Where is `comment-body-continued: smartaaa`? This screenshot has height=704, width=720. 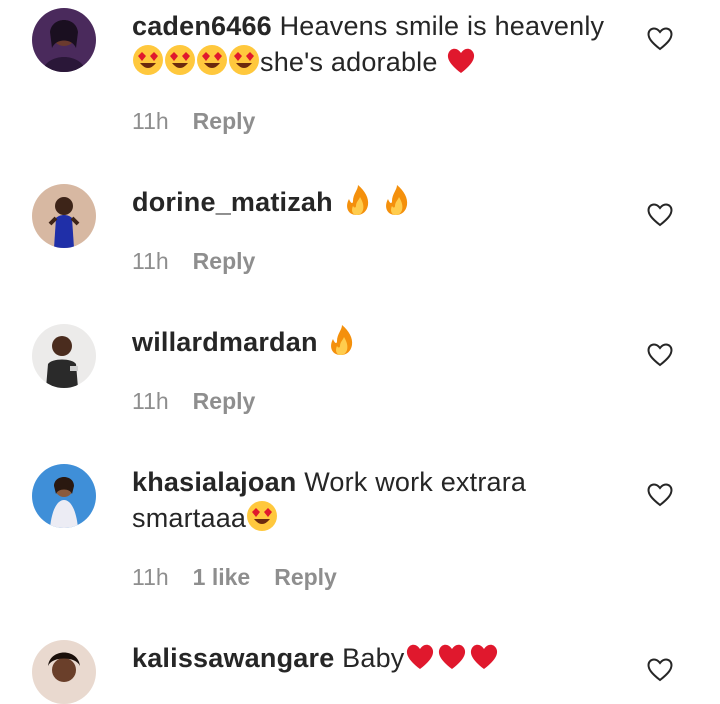 comment-body-continued: smartaaa is located at coordinates (189, 518).